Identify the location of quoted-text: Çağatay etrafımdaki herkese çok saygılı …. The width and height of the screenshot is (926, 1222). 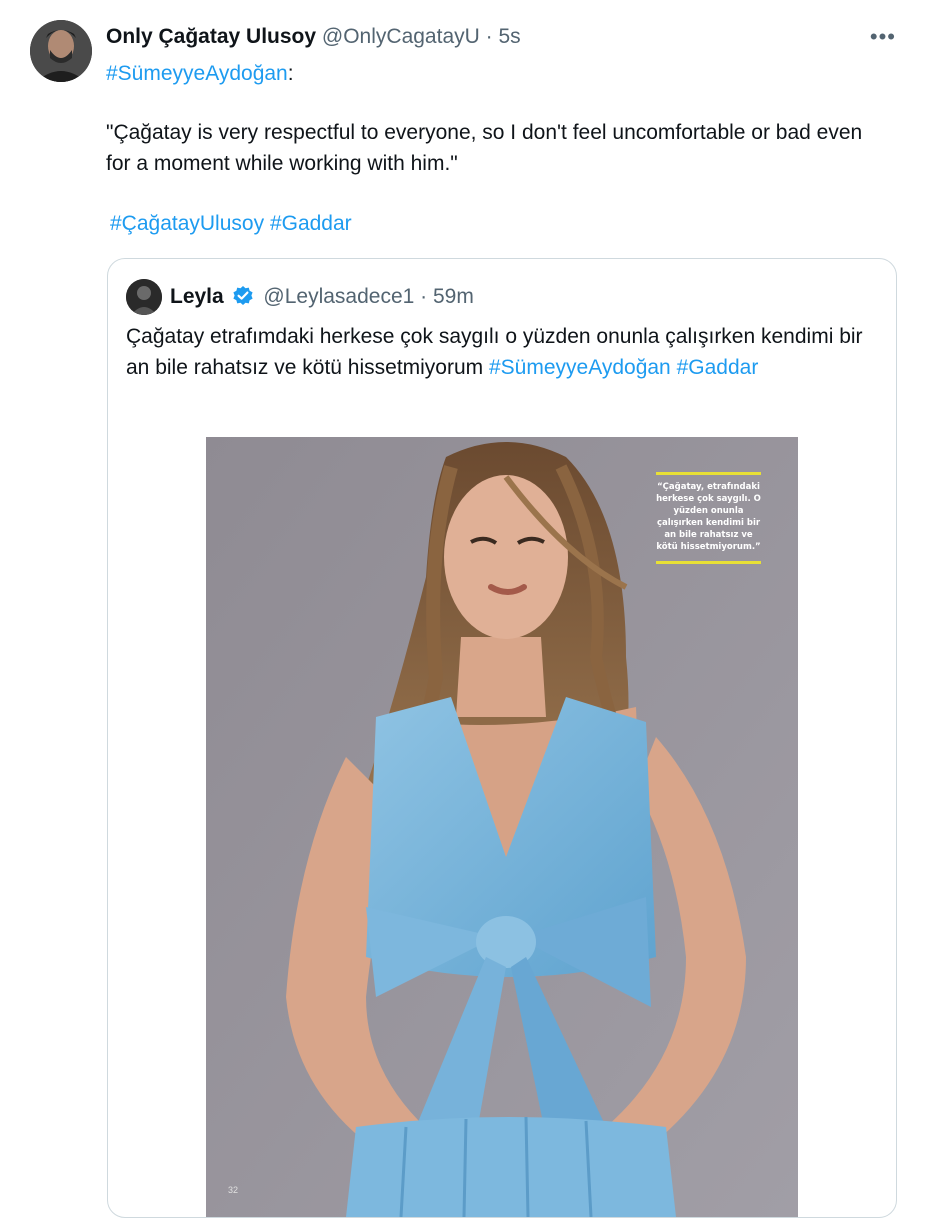
(506, 352).